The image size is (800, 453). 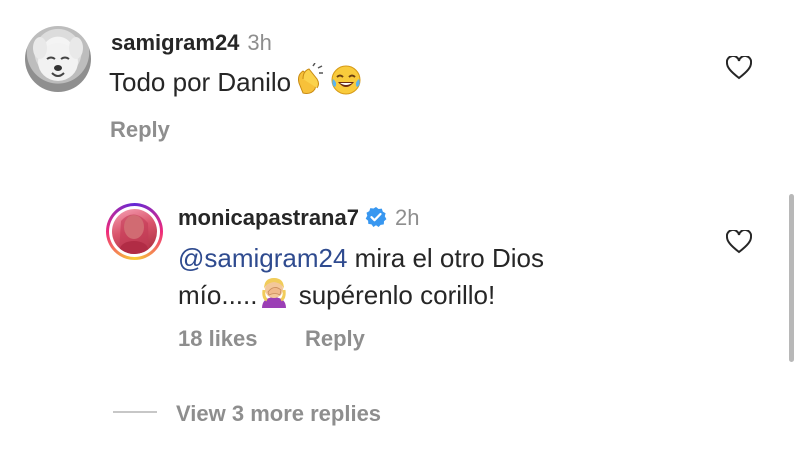 I want to click on comment2-line2: mío..... supérenlo corillo!, so click(x=458, y=294).